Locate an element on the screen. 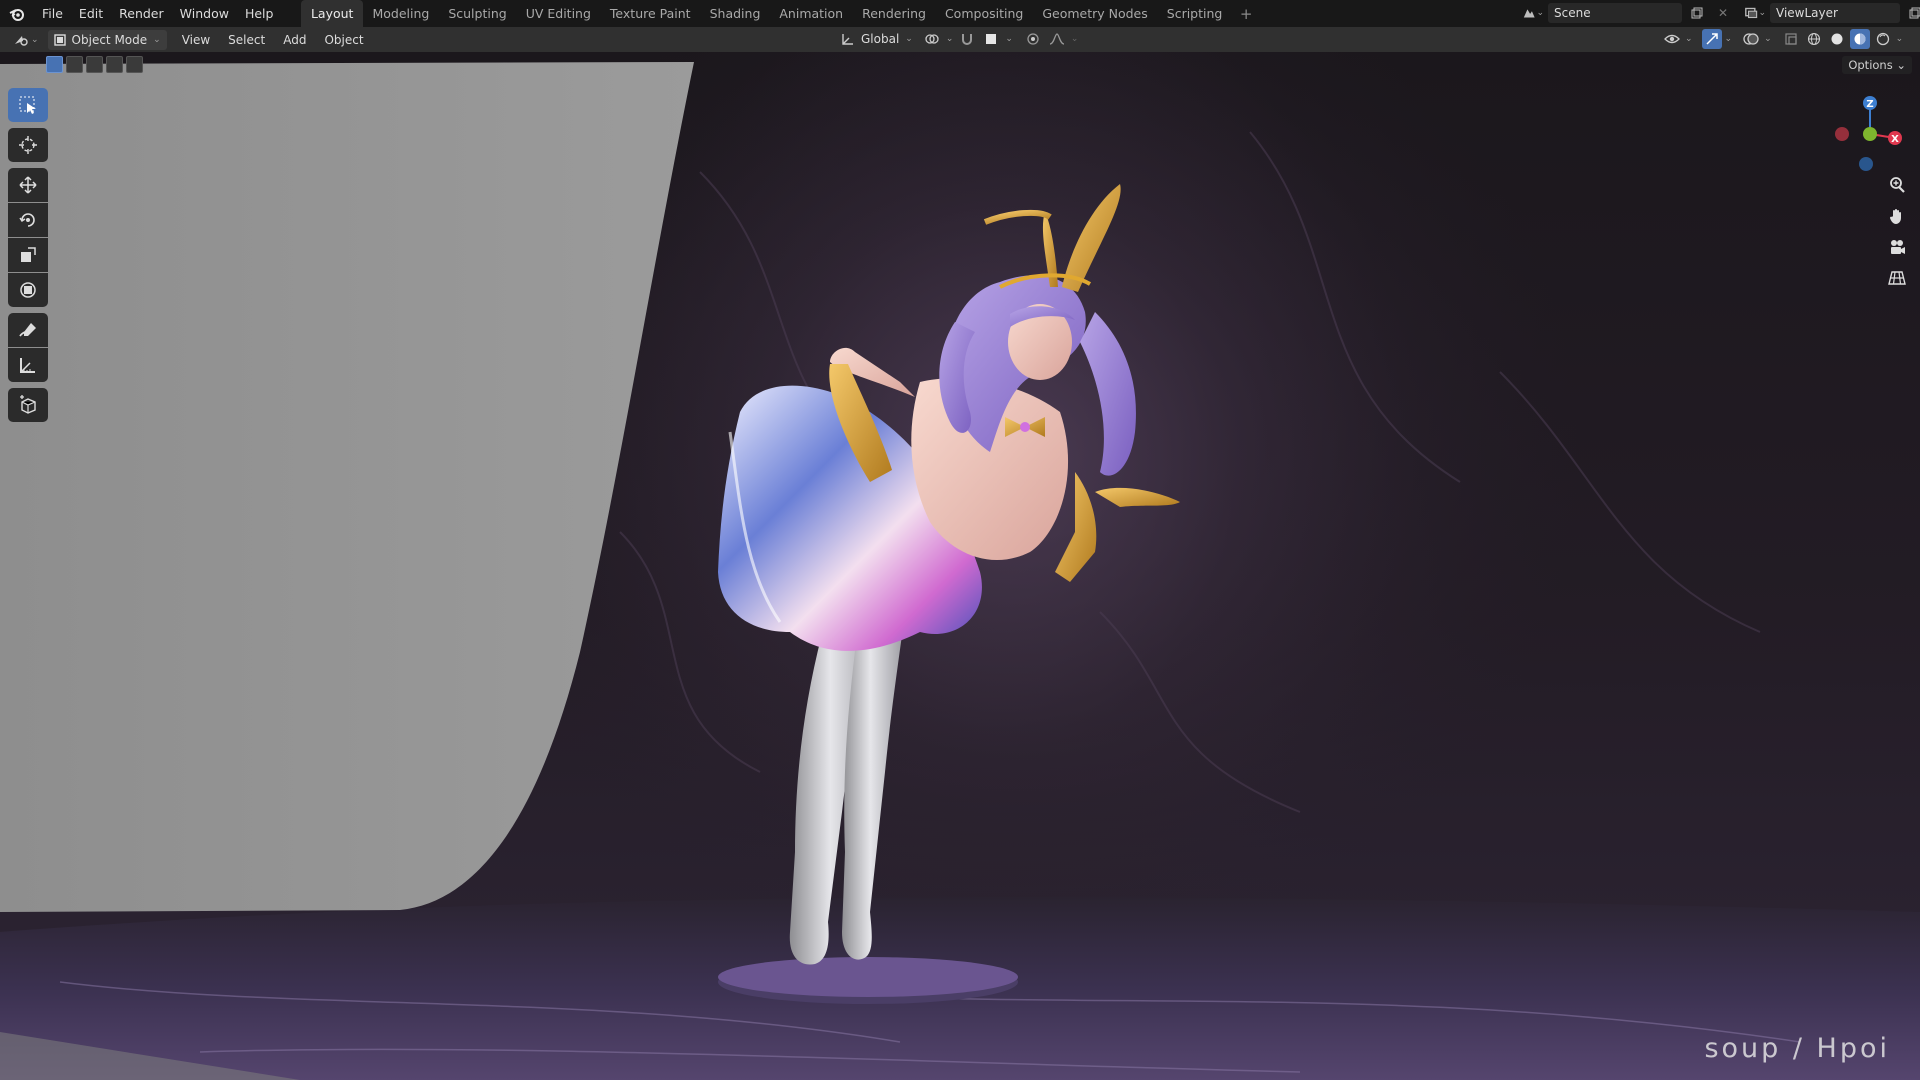 The height and width of the screenshot is (1080, 1920). pan-hand-icon is located at coordinates (1897, 216).